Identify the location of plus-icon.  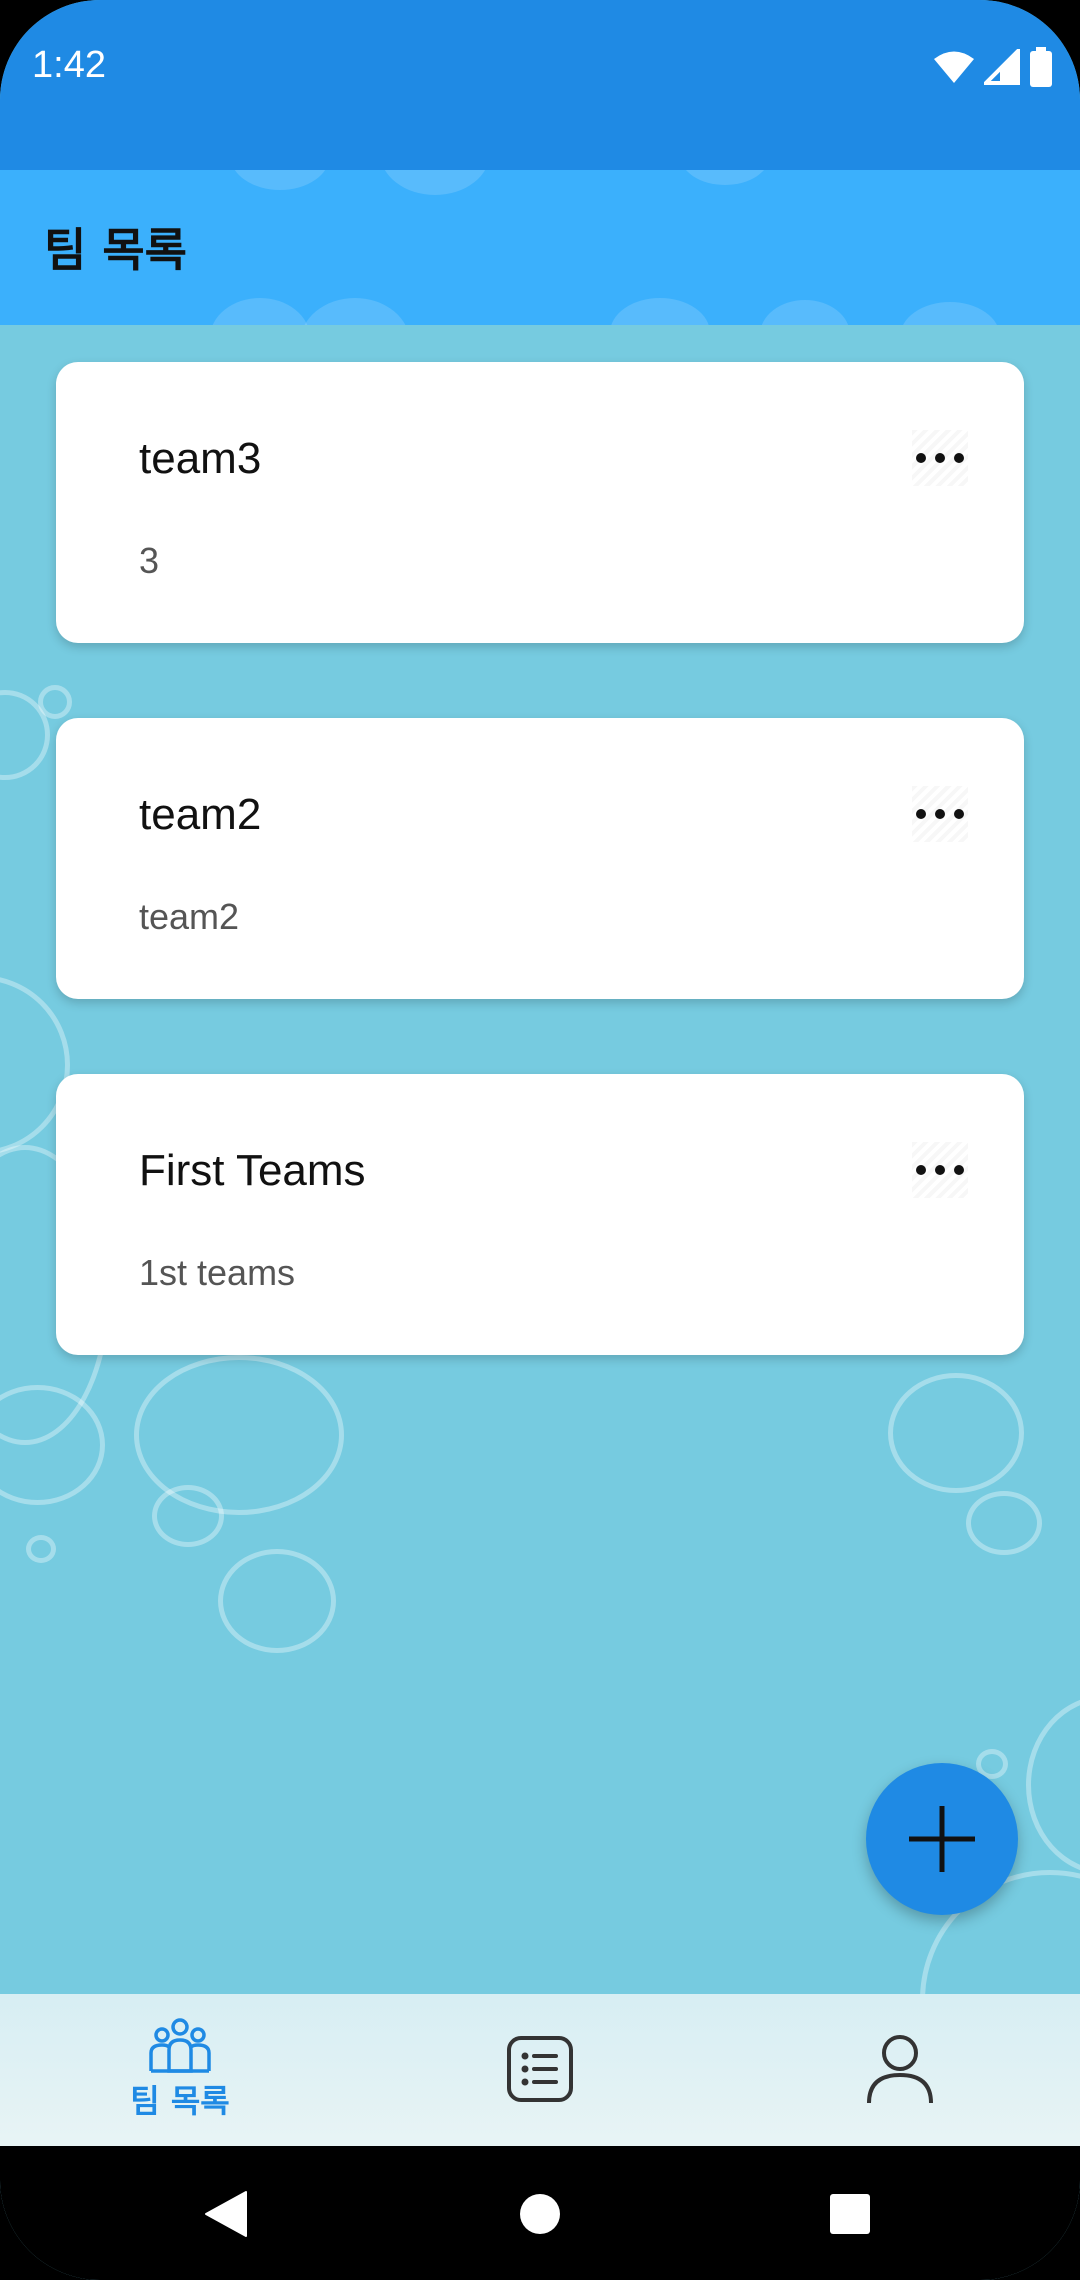
(942, 1839).